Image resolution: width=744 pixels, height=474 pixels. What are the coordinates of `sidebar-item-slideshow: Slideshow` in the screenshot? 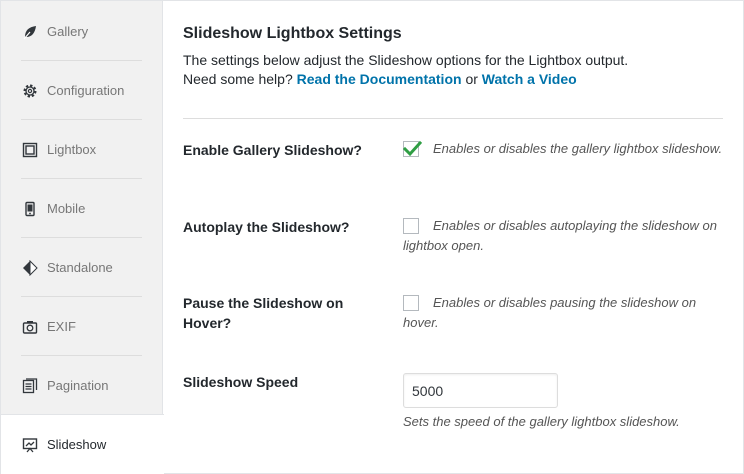 It's located at (82, 444).